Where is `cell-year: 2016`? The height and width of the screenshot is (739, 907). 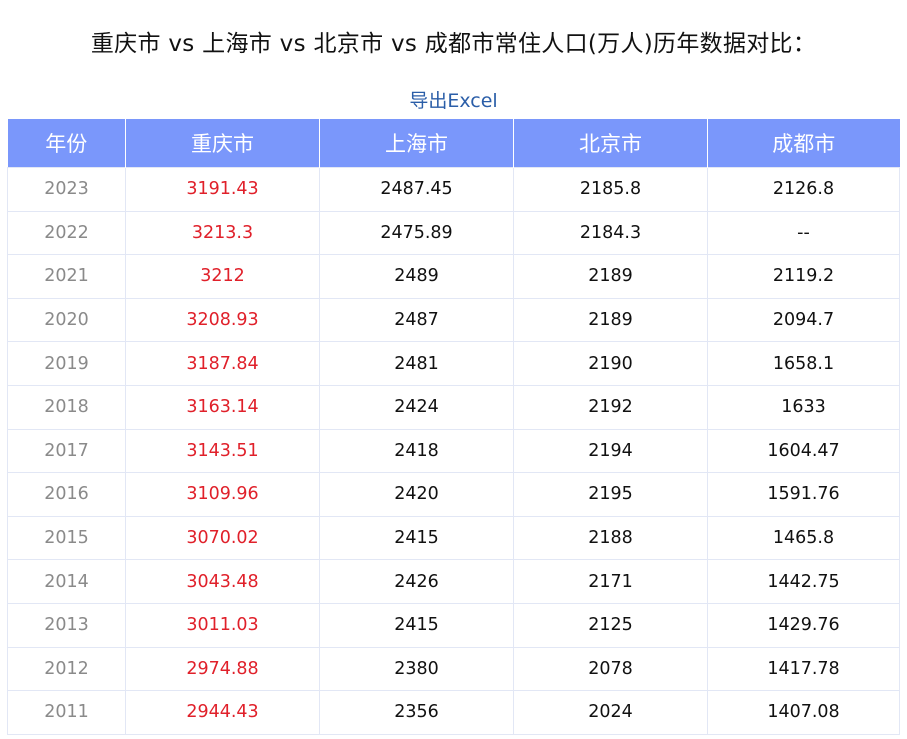
cell-year: 2016 is located at coordinates (66, 494).